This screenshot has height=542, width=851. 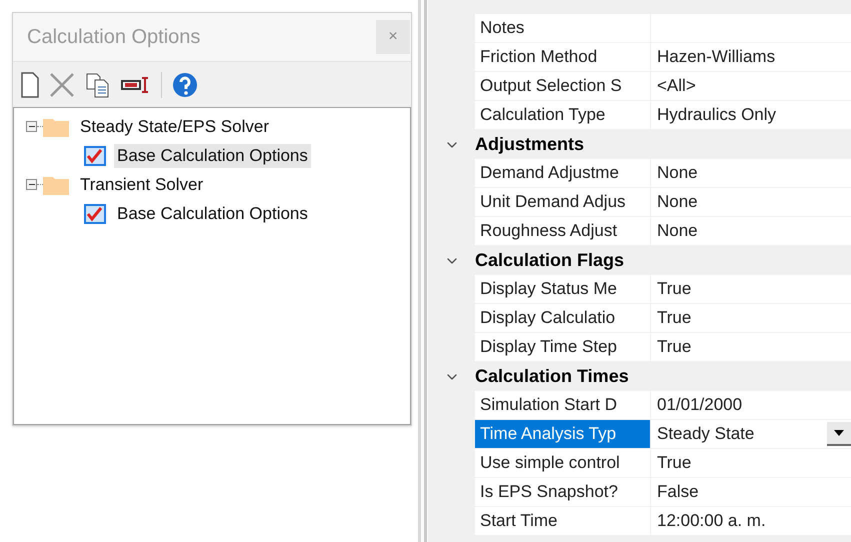 What do you see at coordinates (563, 434) in the screenshot?
I see `property-label: Time Analysis Typ` at bounding box center [563, 434].